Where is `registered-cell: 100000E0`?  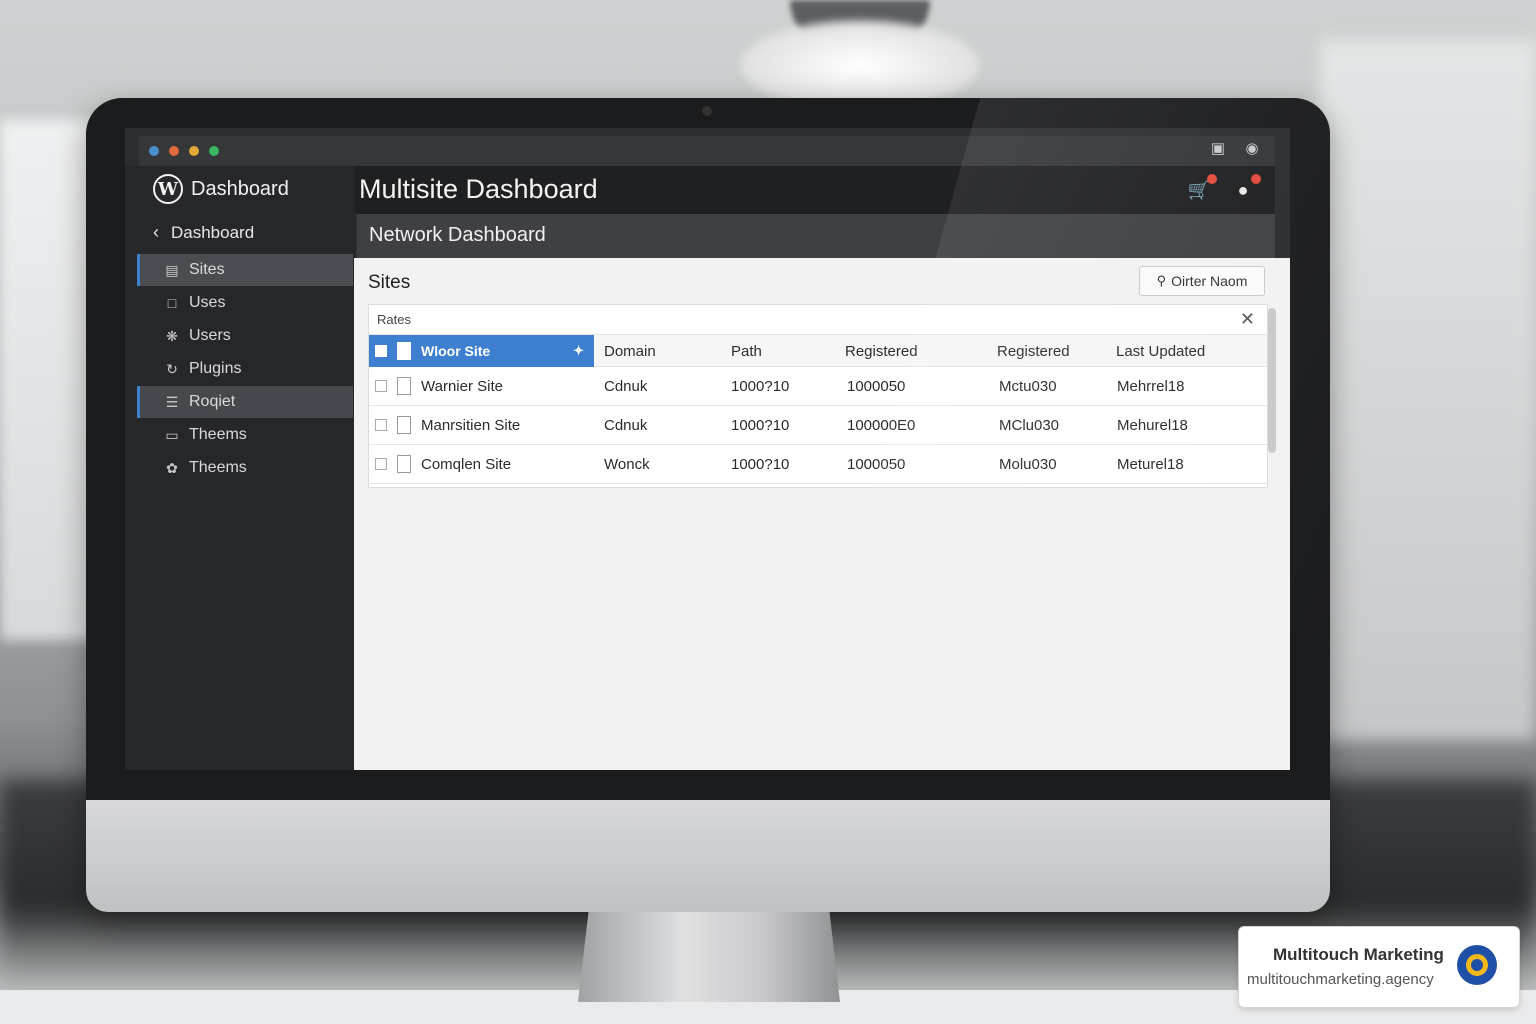 registered-cell: 100000E0 is located at coordinates (881, 425).